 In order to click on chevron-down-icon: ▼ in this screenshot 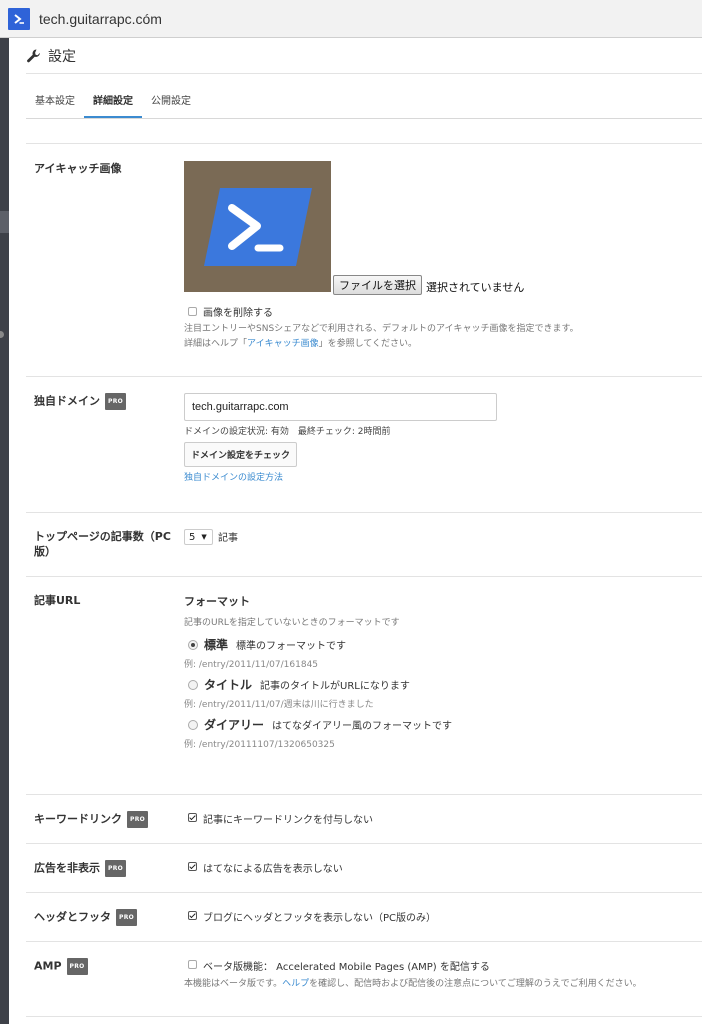, I will do `click(204, 537)`.